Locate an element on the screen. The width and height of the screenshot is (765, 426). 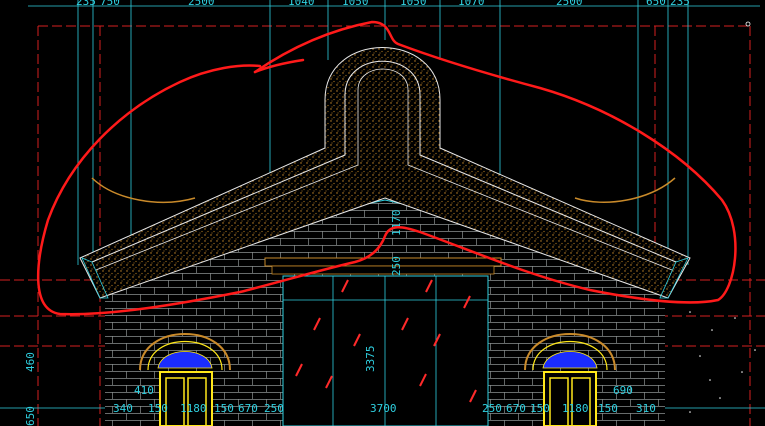
door-height-label: 3375 is located at coordinates (370, 359).